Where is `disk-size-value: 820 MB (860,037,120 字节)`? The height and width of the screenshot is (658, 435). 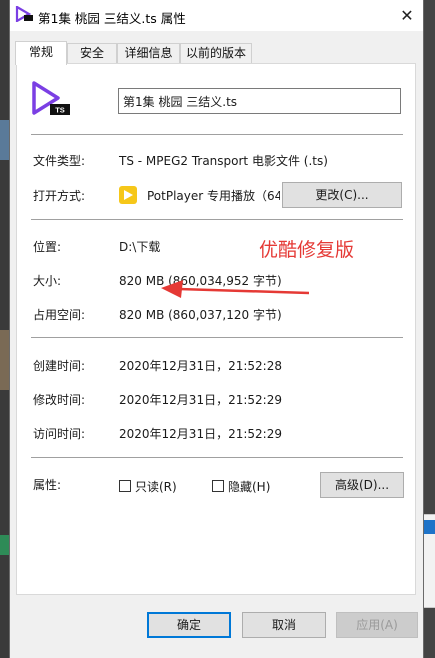
disk-size-value: 820 MB (860,037,120 字节) is located at coordinates (200, 315).